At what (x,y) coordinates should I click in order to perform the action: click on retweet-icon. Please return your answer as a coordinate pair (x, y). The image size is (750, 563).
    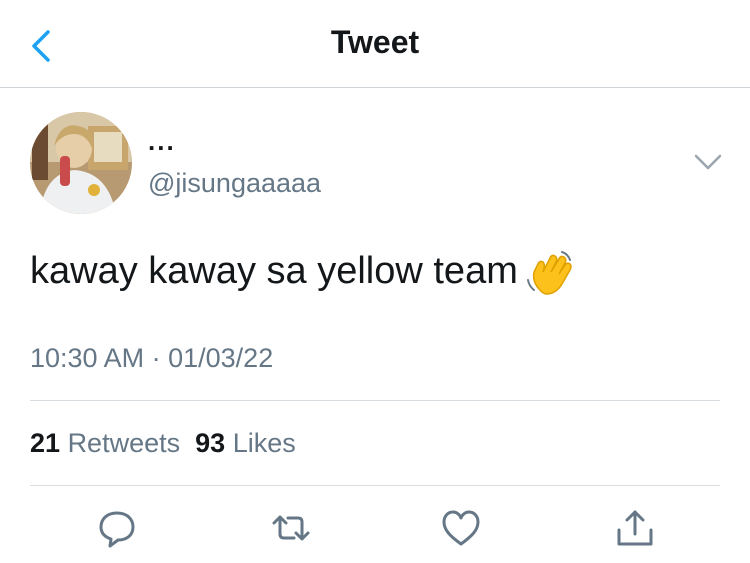
    Looking at the image, I should click on (291, 528).